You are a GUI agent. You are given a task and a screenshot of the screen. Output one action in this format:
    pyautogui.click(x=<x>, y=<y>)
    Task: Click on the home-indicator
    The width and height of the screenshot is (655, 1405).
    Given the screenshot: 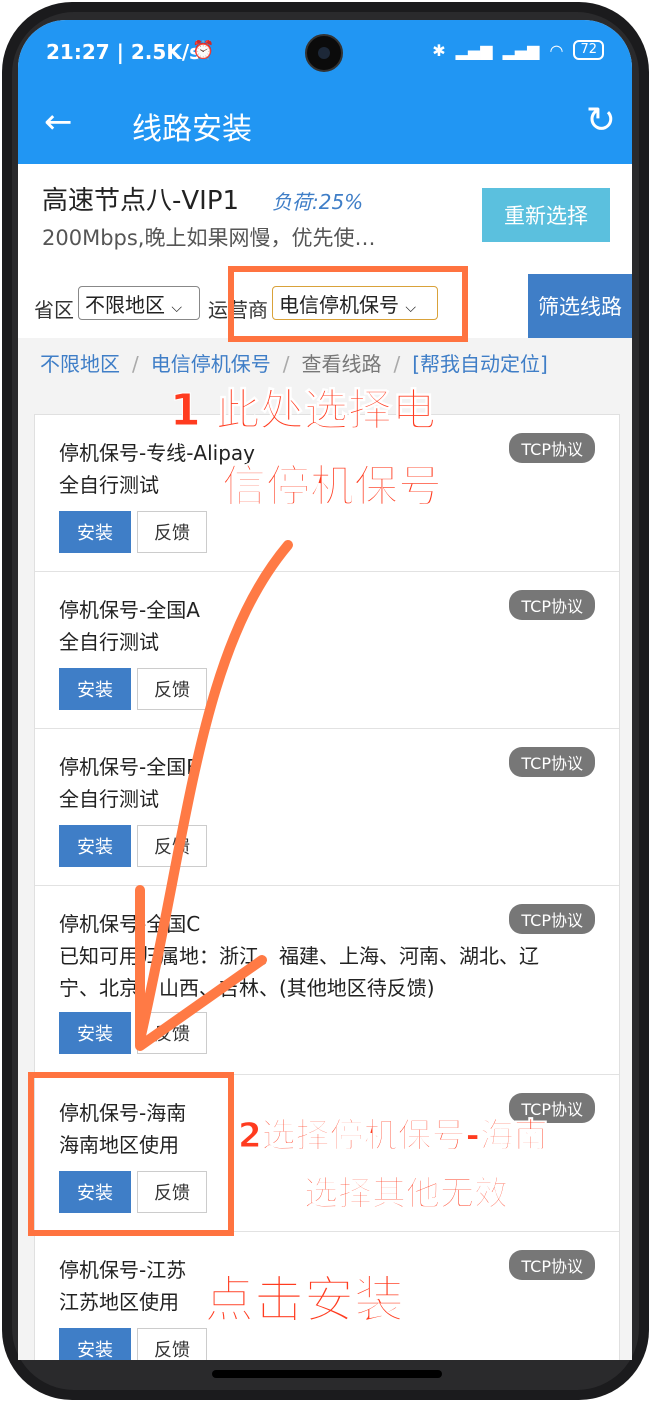 What is the action you would take?
    pyautogui.click(x=327, y=1374)
    